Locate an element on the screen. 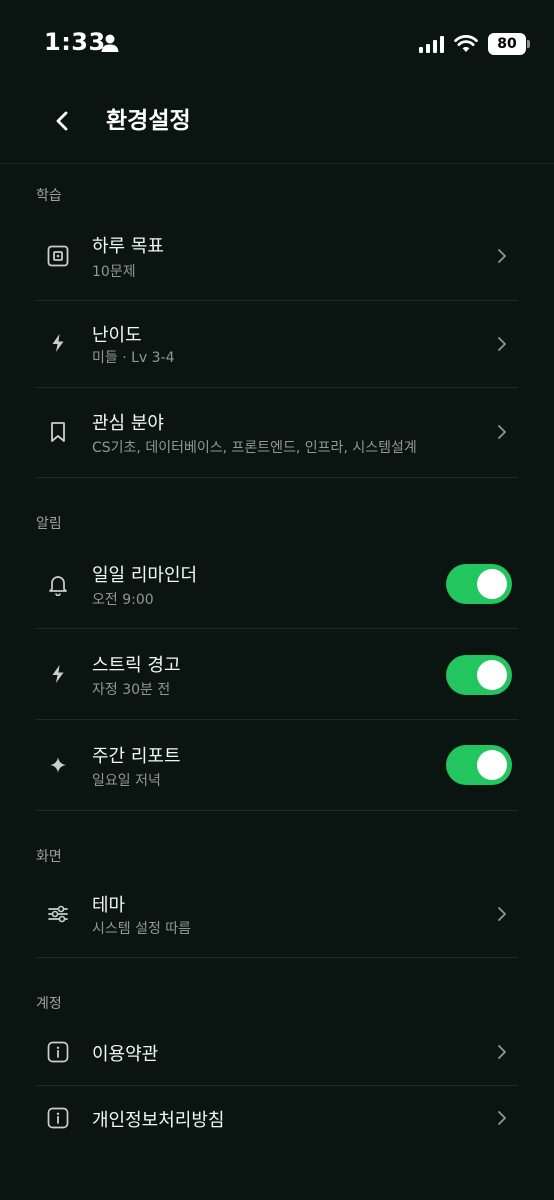 Image resolution: width=554 pixels, height=1200 pixels. section-header-account: 계정 is located at coordinates (49, 1004).